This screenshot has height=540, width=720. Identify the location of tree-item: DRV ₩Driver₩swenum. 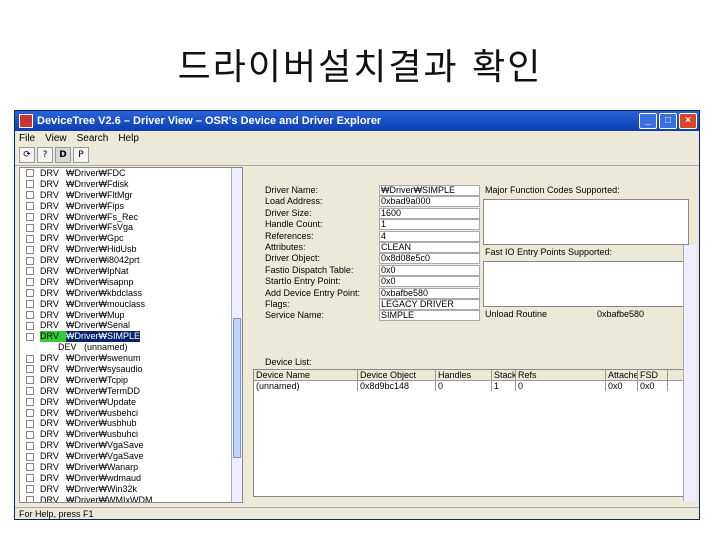
(131, 358).